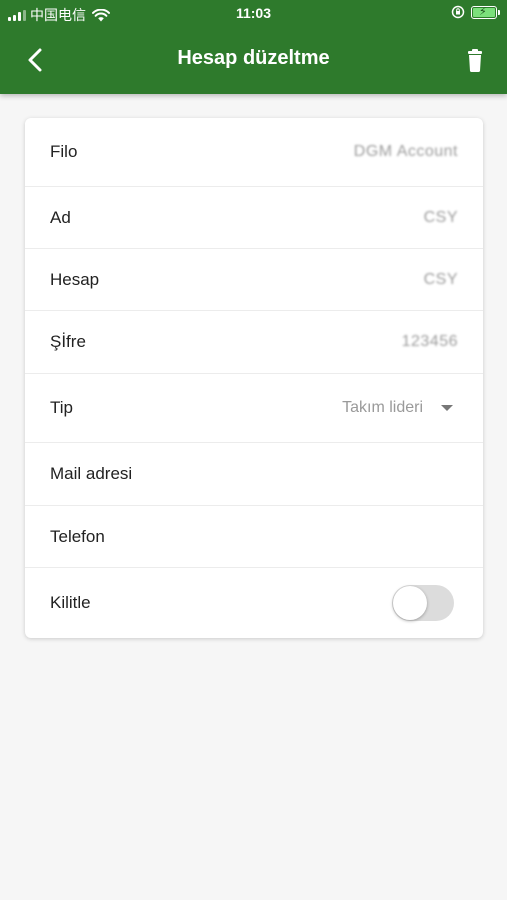 The height and width of the screenshot is (900, 507). What do you see at coordinates (254, 474) in the screenshot?
I see `form-row-email: Mail adresi` at bounding box center [254, 474].